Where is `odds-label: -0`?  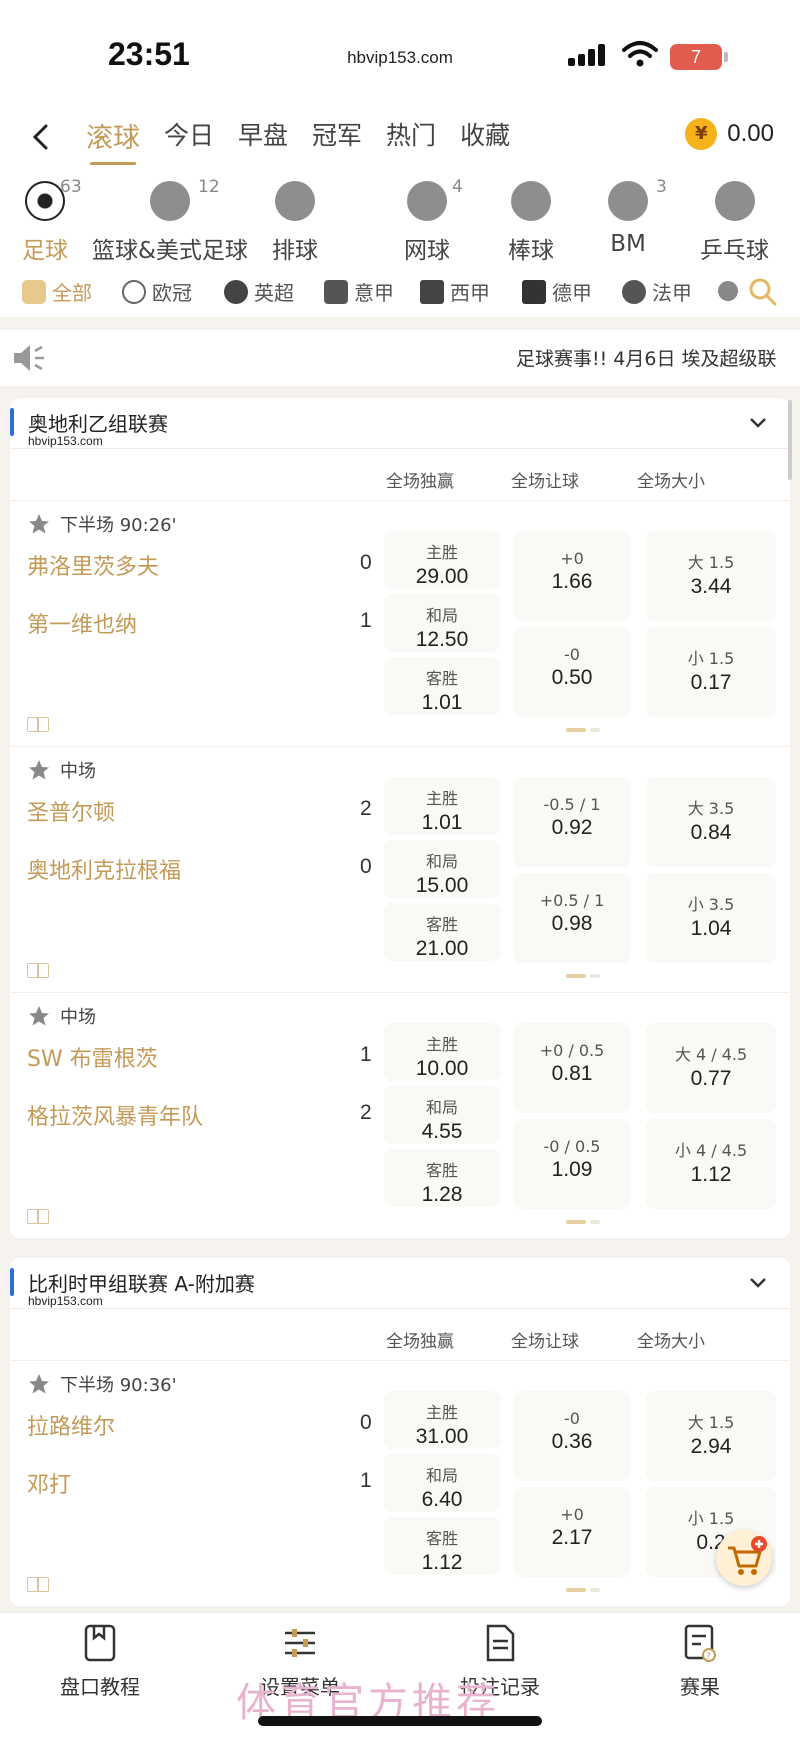 odds-label: -0 is located at coordinates (572, 654).